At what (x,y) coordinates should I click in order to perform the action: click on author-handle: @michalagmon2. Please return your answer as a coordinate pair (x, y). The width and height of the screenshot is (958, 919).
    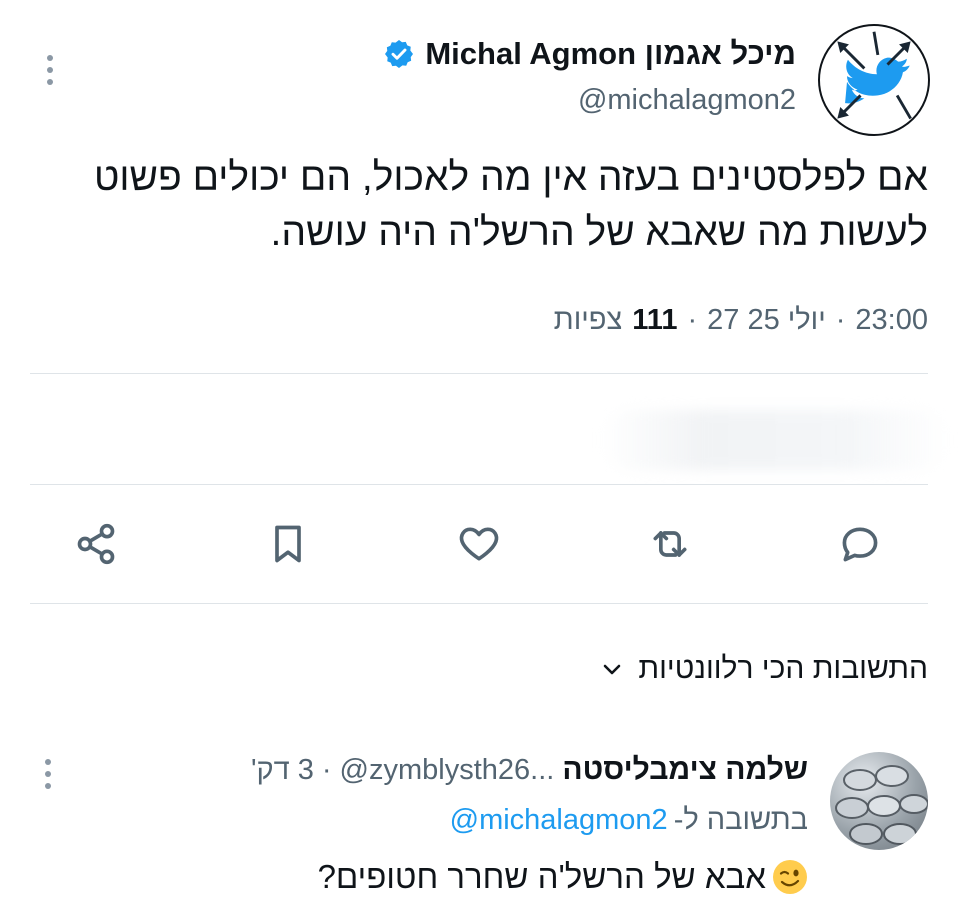
    Looking at the image, I should click on (687, 100).